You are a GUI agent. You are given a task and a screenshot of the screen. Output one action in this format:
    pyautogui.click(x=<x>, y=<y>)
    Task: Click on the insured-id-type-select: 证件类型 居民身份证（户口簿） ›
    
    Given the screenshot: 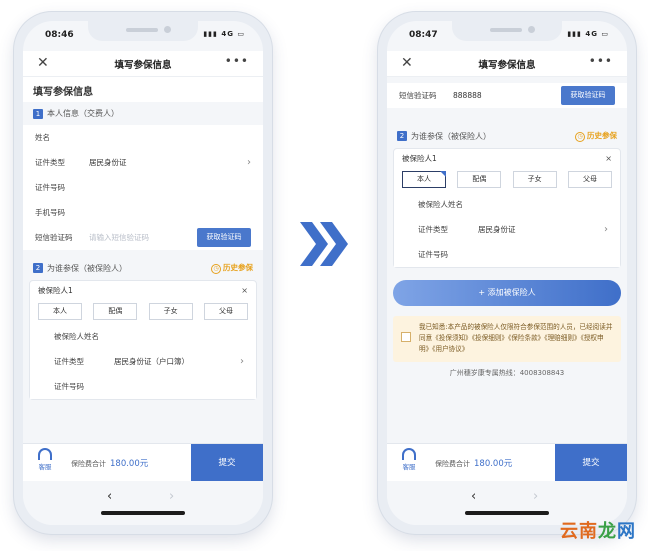 What is the action you would take?
    pyautogui.click(x=143, y=361)
    